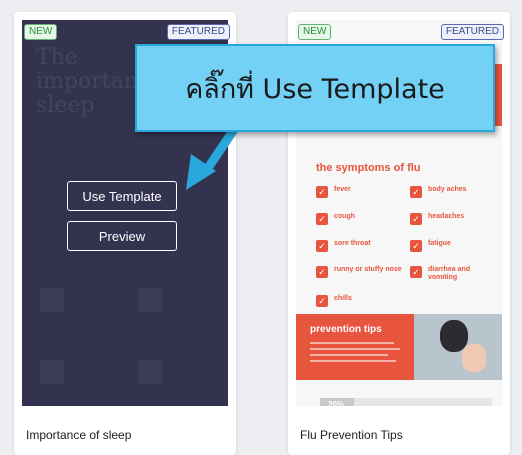  I want to click on symptom-item: ✓ fever, so click(359, 192).